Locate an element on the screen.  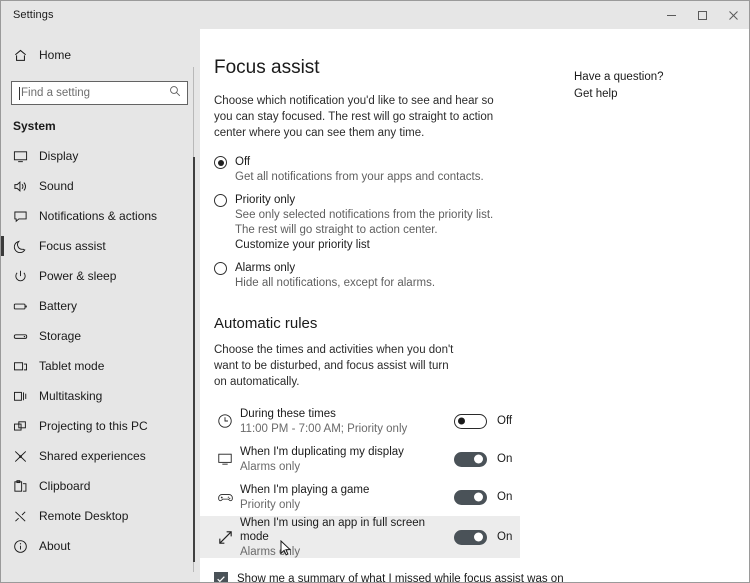
monitor-icon is located at coordinates (26, 156).